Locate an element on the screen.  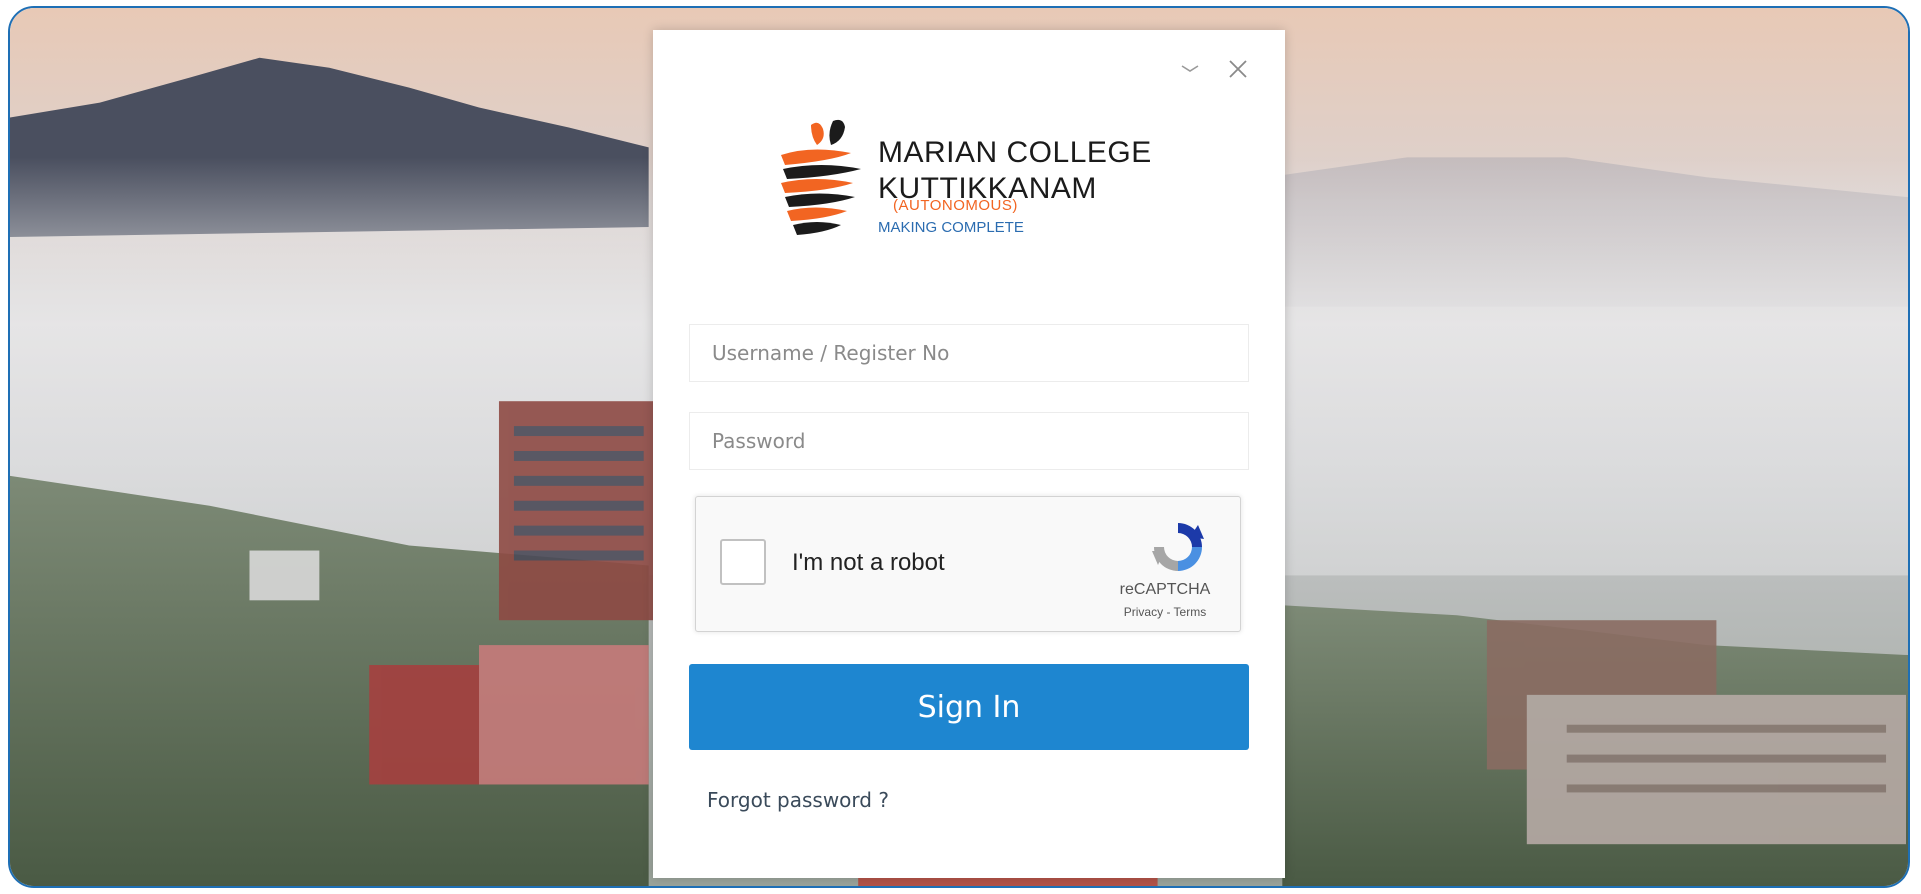
recaptcha-privacy-terms: Privacy - Terms is located at coordinates (1165, 612).